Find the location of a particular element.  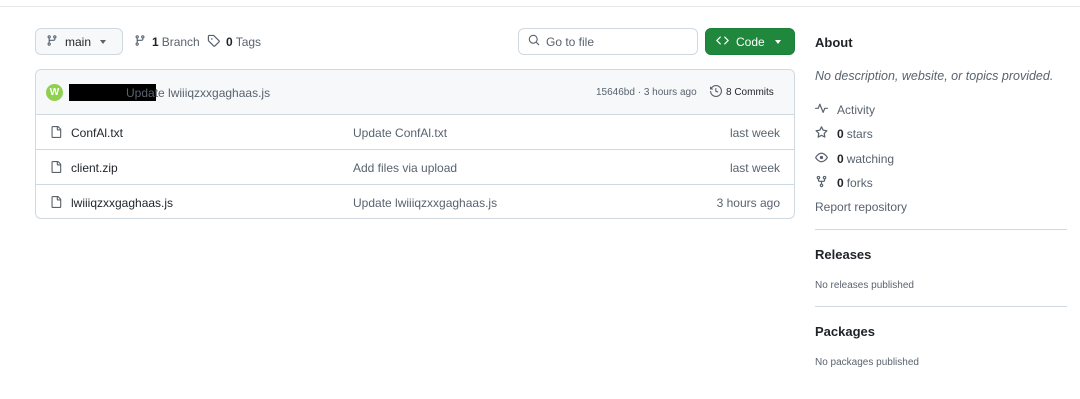

packages-heading: Packages is located at coordinates (845, 331).